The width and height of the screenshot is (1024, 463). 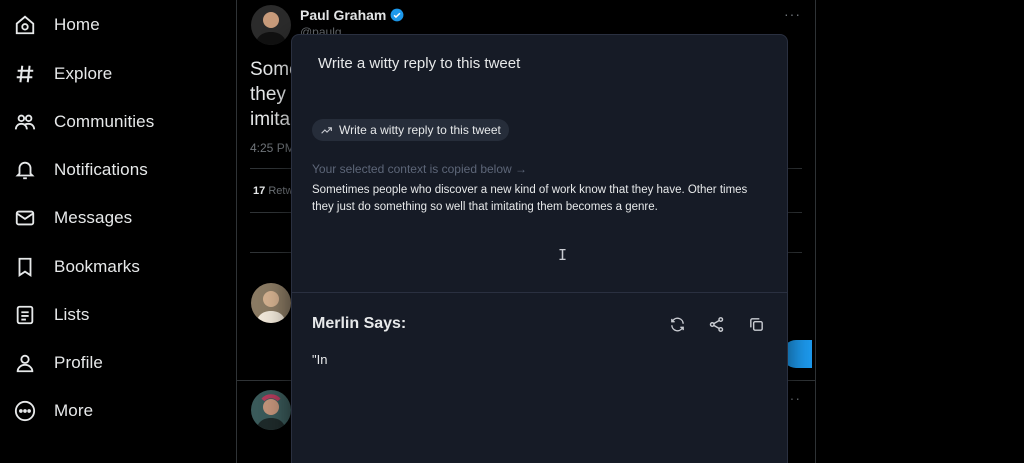 I want to click on nav-label-communities: Communities, so click(x=104, y=121).